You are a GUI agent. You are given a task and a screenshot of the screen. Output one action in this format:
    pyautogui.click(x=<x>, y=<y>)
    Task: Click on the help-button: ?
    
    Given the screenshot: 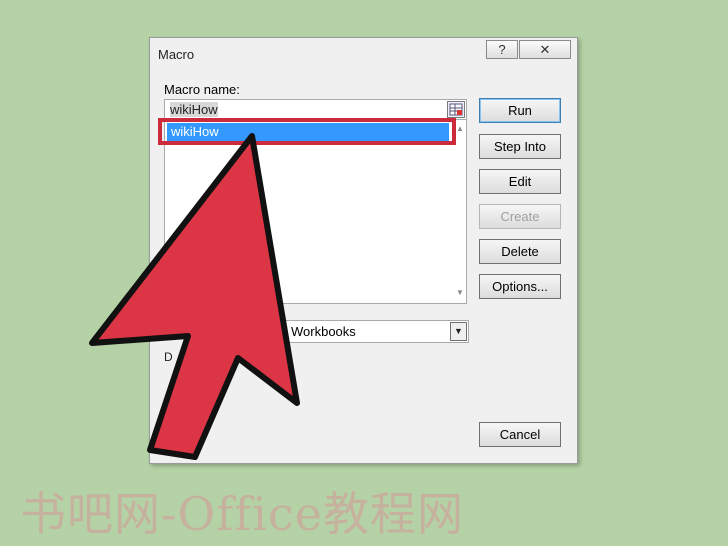 What is the action you would take?
    pyautogui.click(x=502, y=49)
    